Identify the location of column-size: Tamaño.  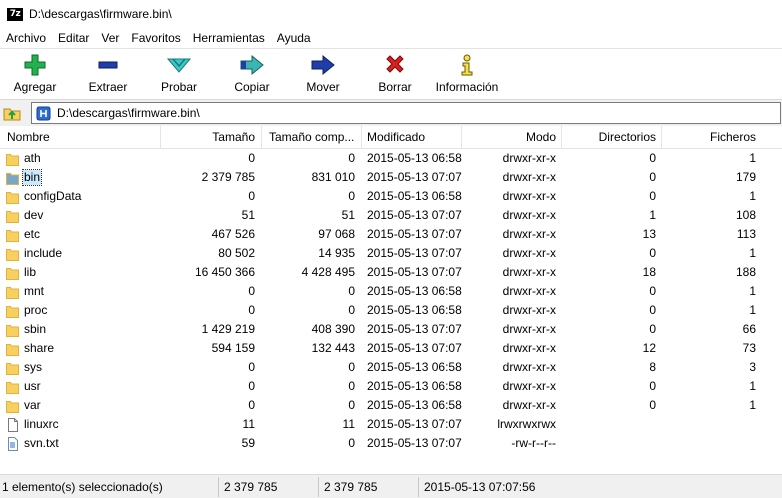
(207, 137).